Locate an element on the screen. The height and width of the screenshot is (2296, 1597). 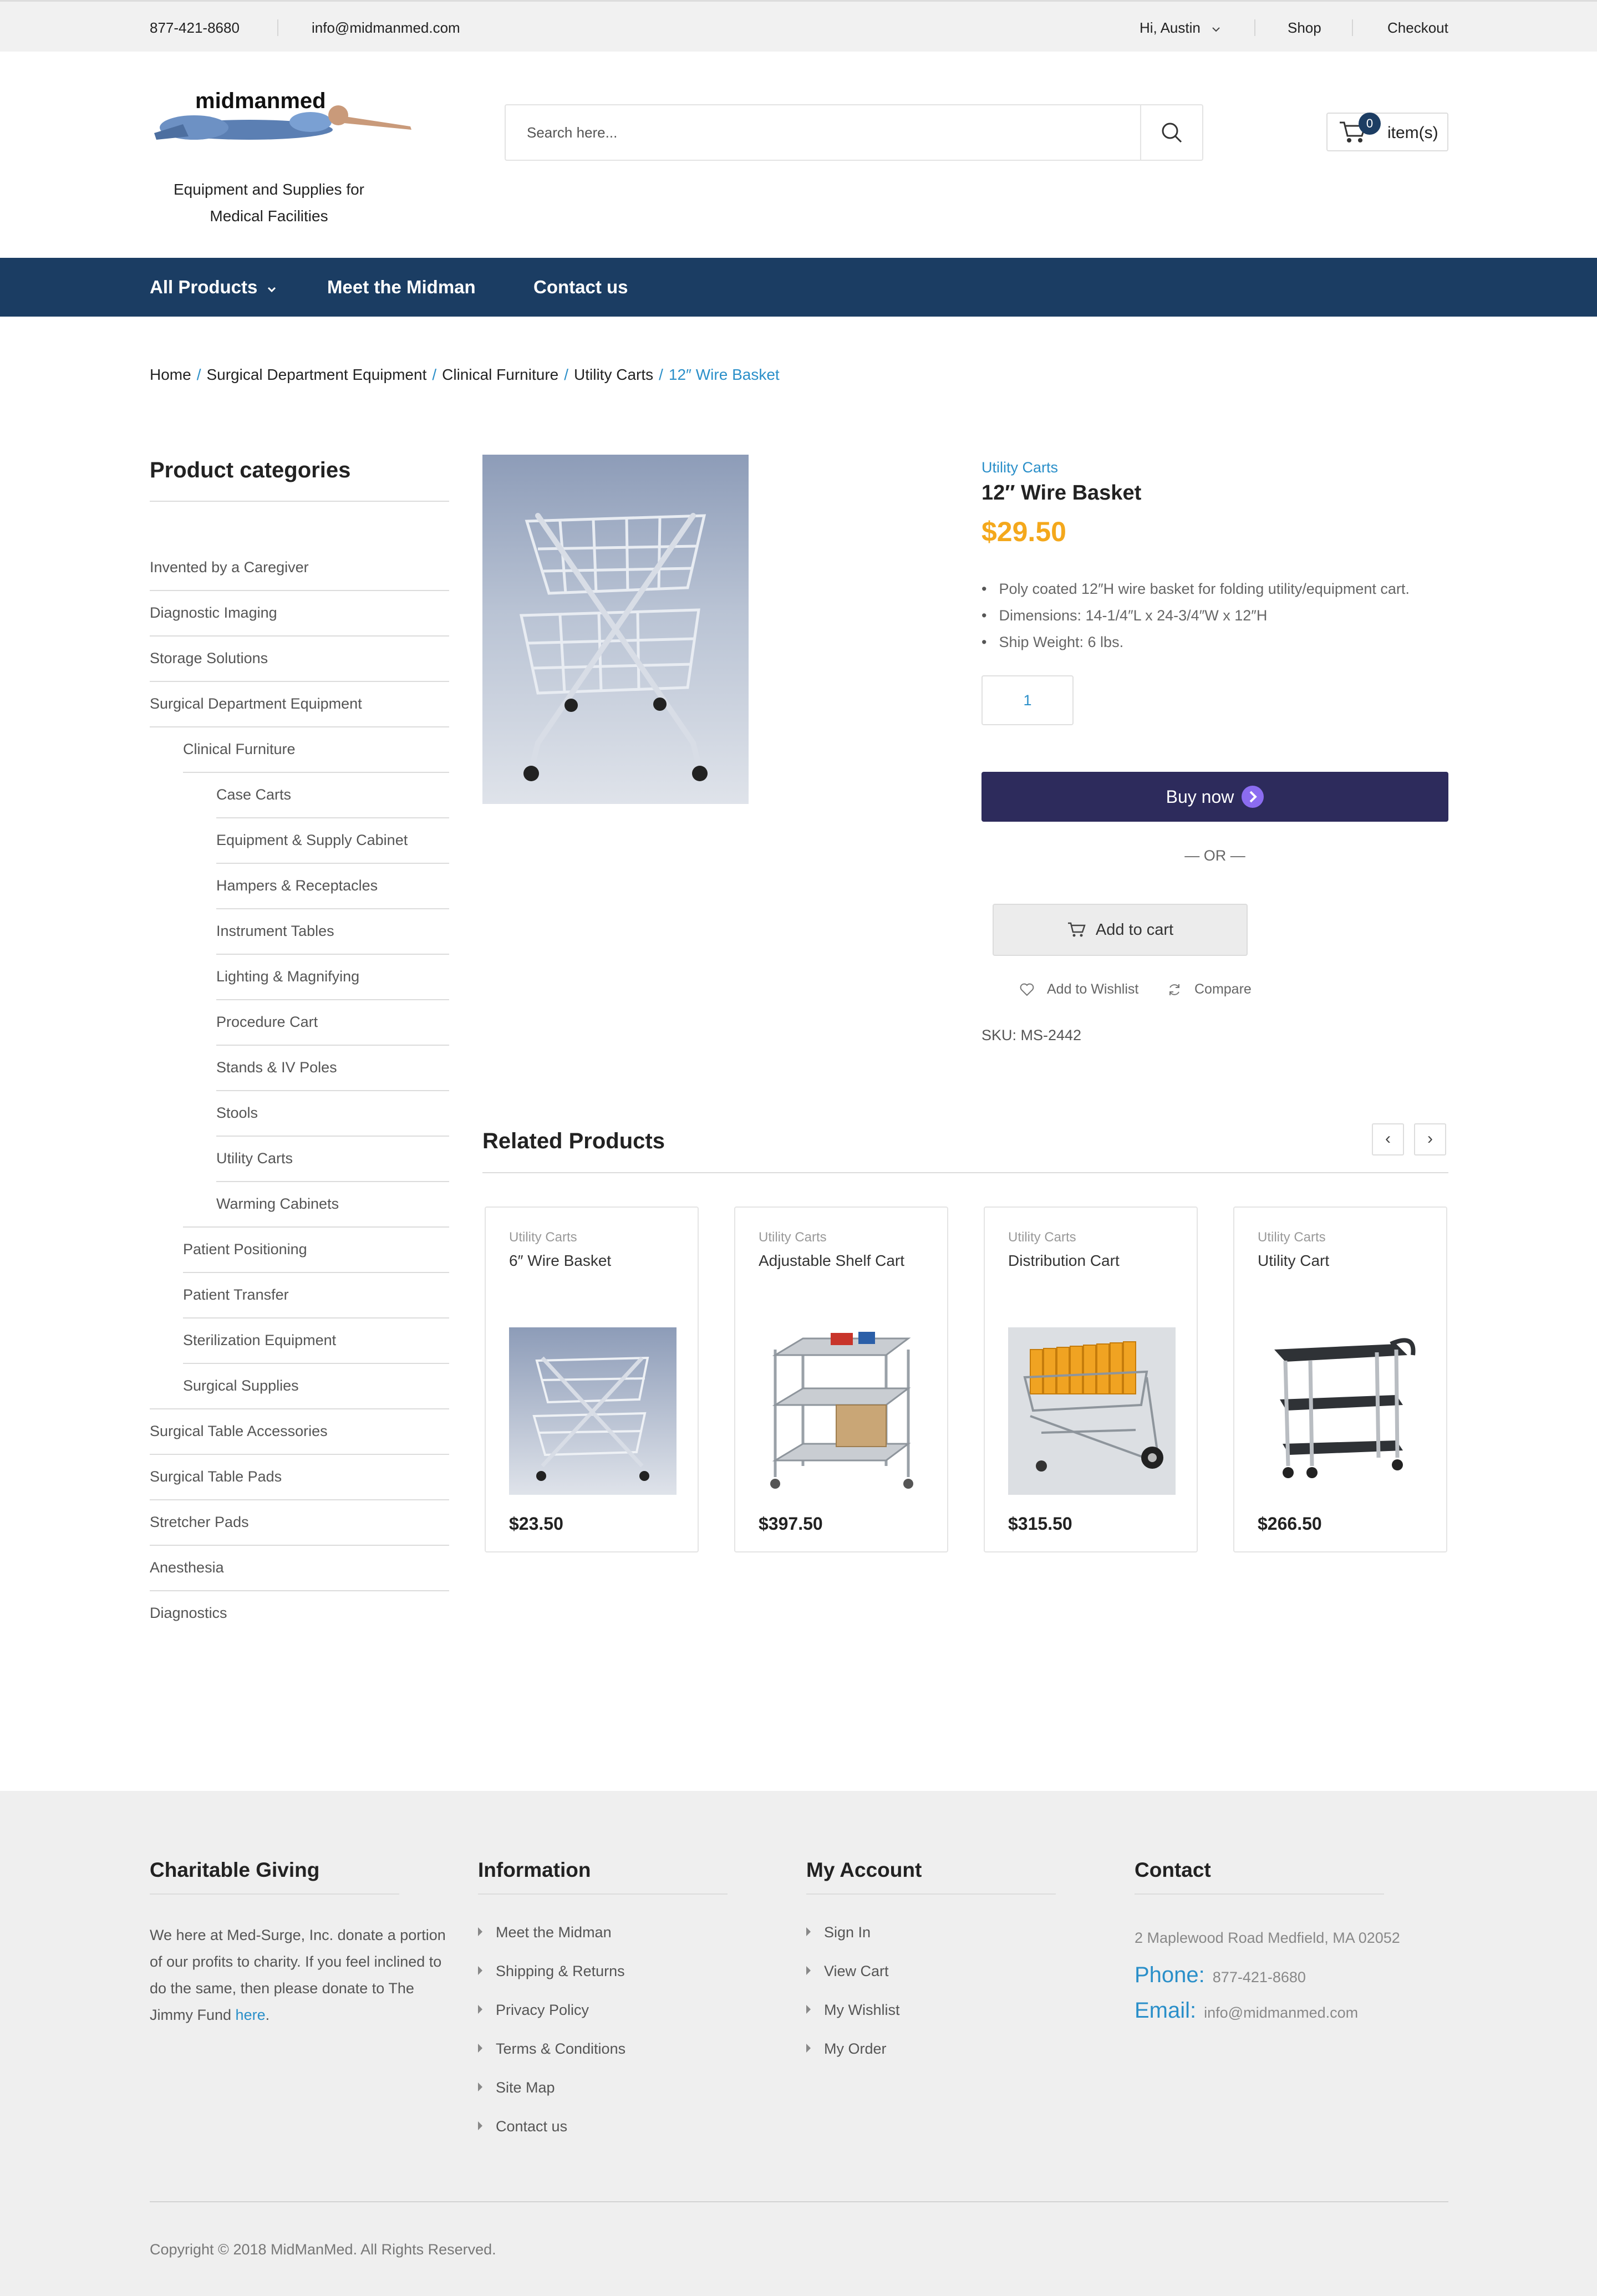
category-item: Surgical Table Accessories is located at coordinates (239, 1432).